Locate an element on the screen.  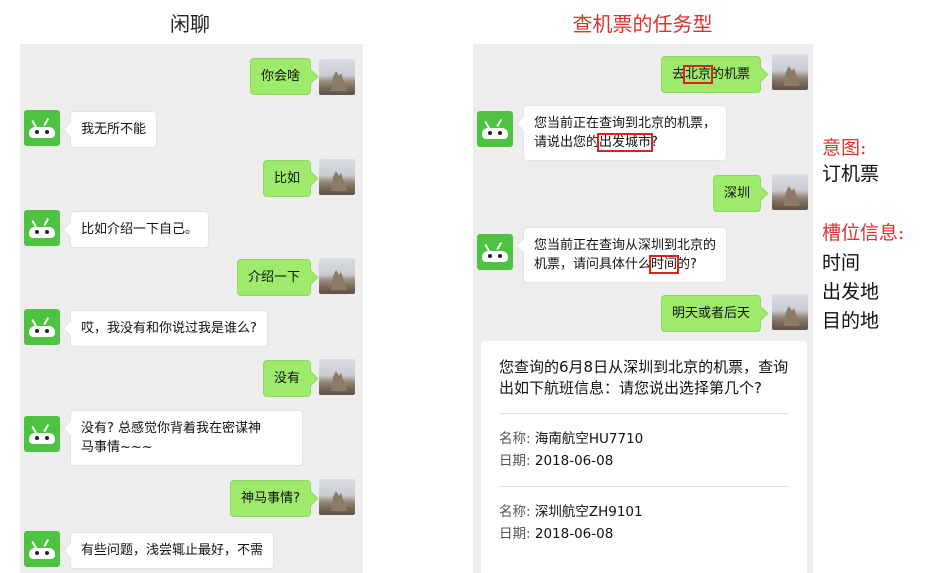
message-bubble: 深圳 is located at coordinates (736, 193).